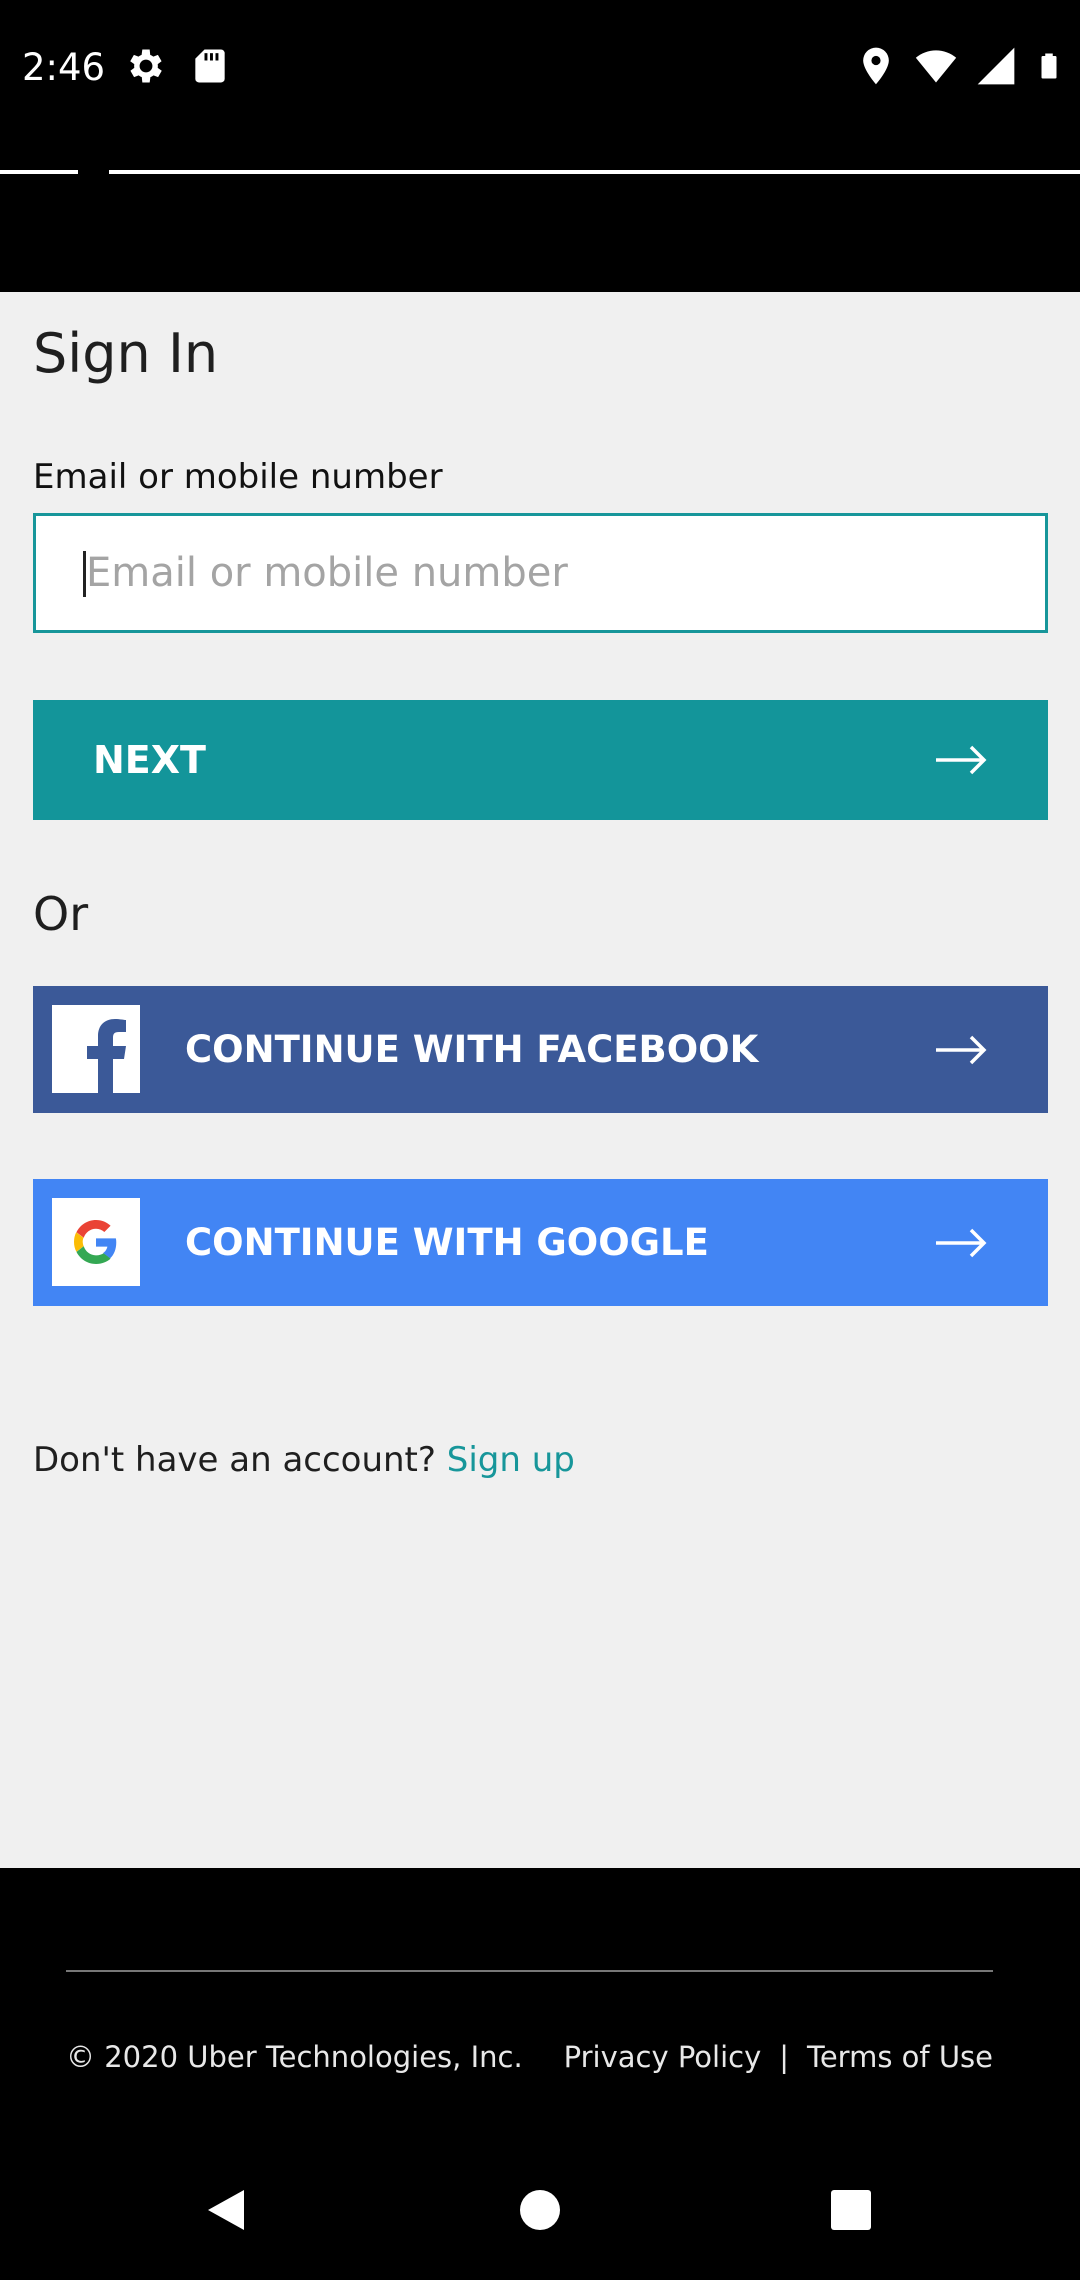 The height and width of the screenshot is (2280, 1080). What do you see at coordinates (96, 1242) in the screenshot?
I see `google-logo-icon` at bounding box center [96, 1242].